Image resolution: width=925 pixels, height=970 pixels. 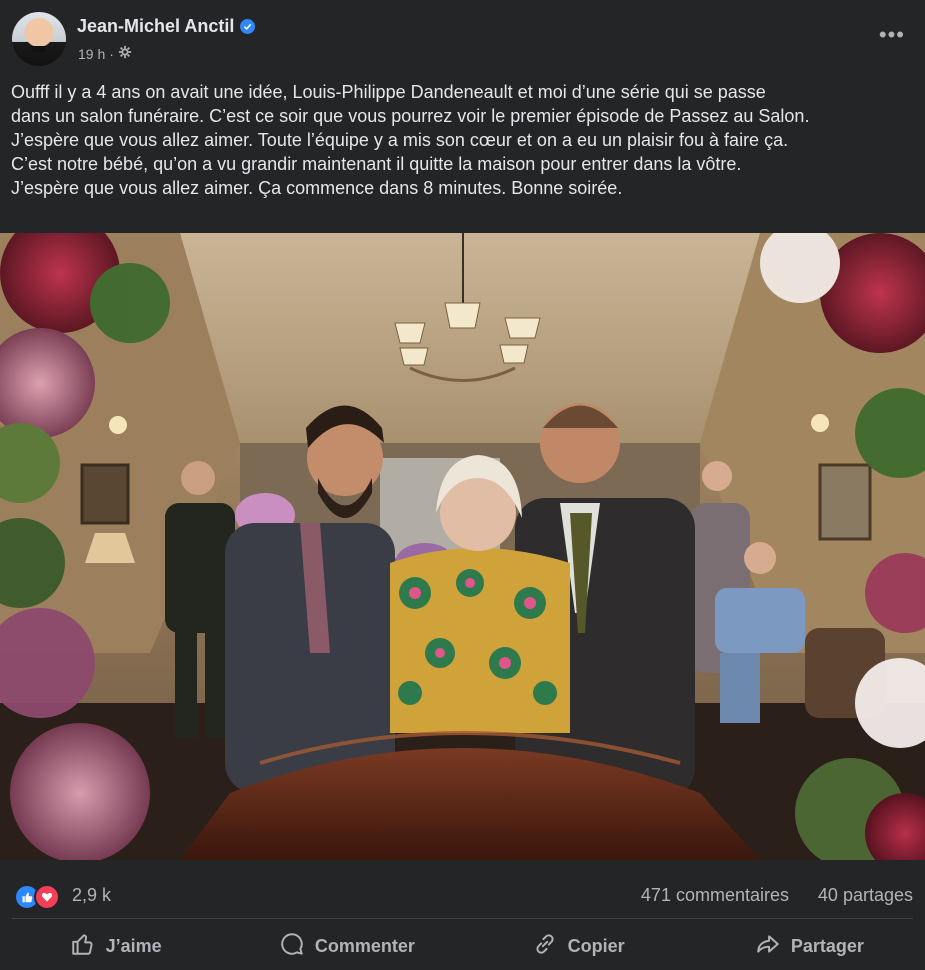 I want to click on like-label: J’aime, so click(x=133, y=945).